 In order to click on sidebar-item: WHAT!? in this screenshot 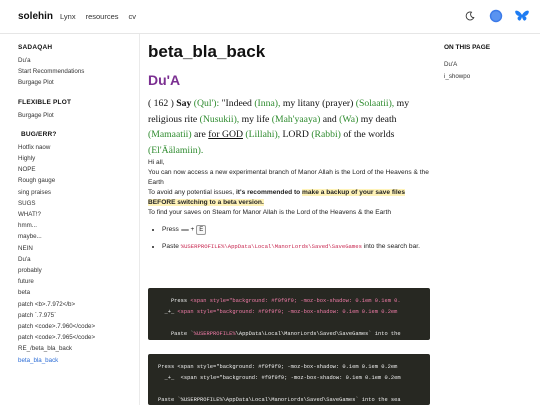, I will do `click(78, 214)`.